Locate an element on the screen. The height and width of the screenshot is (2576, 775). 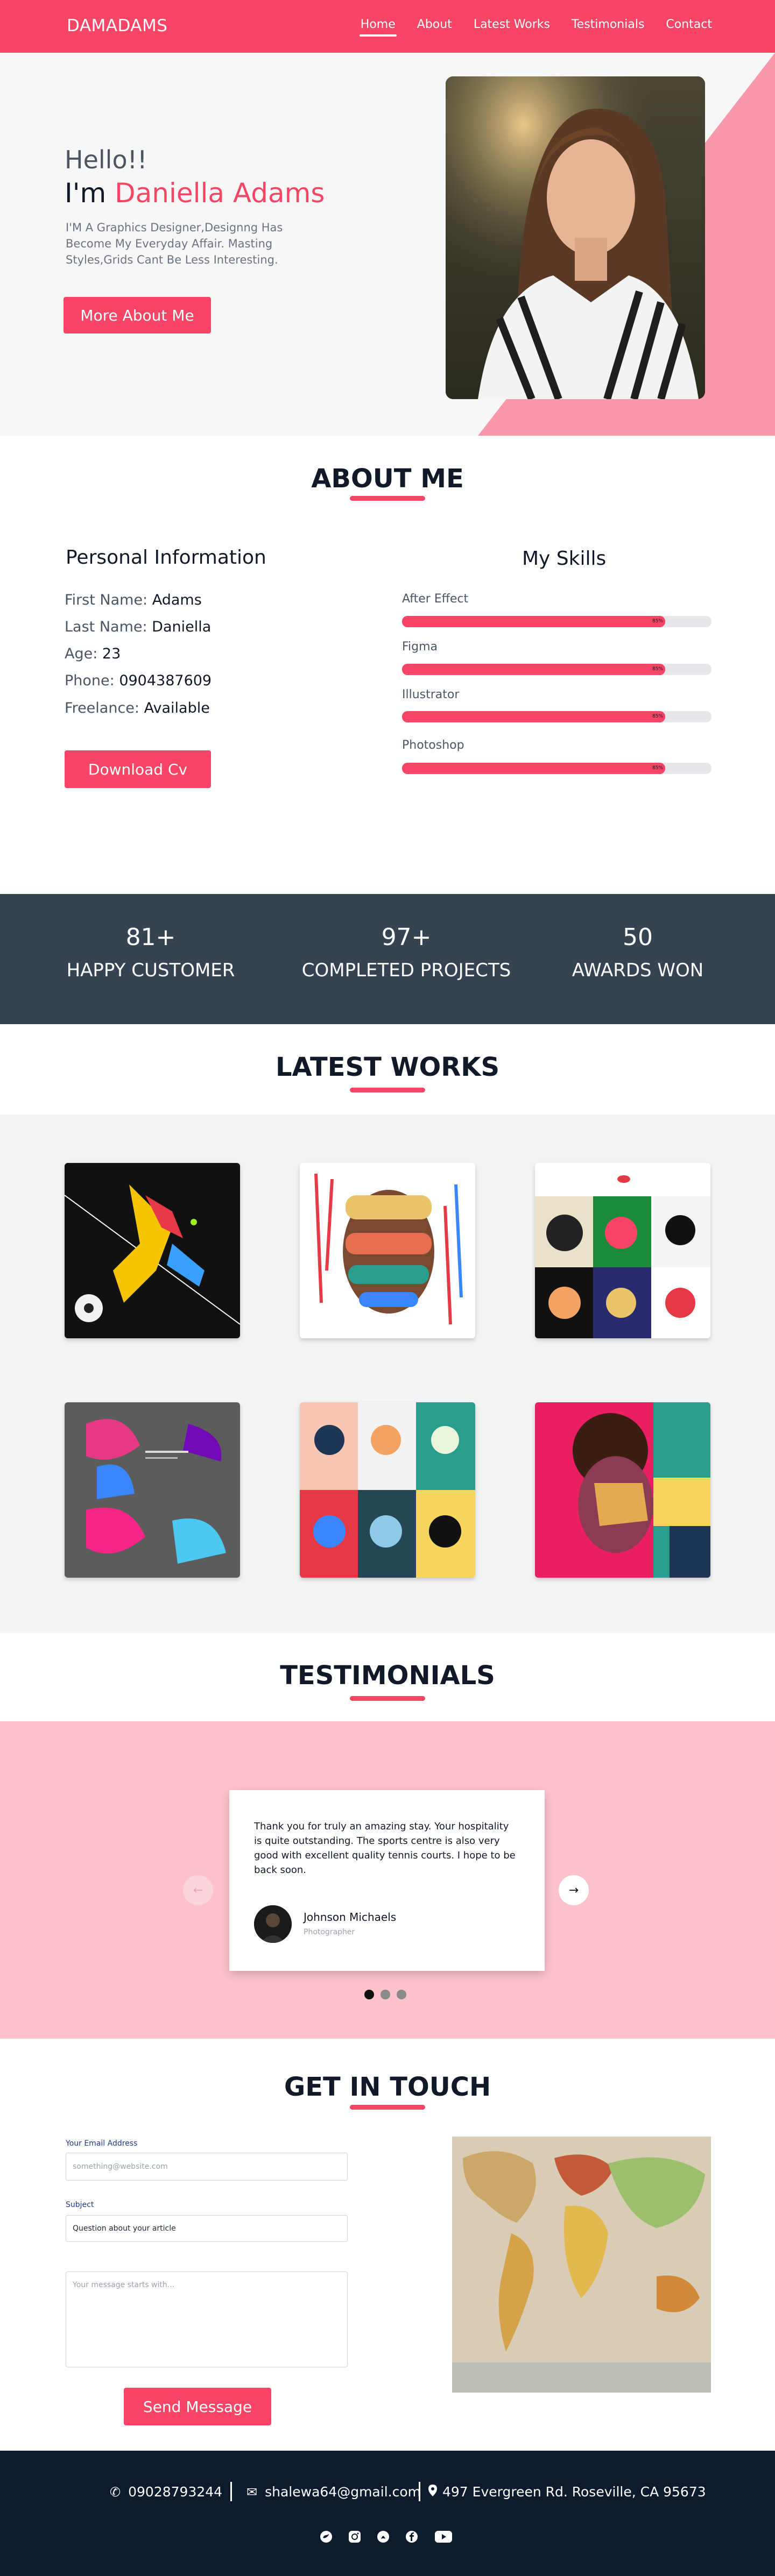
testimonials-title: TESTIMONIALS is located at coordinates (387, 1675).